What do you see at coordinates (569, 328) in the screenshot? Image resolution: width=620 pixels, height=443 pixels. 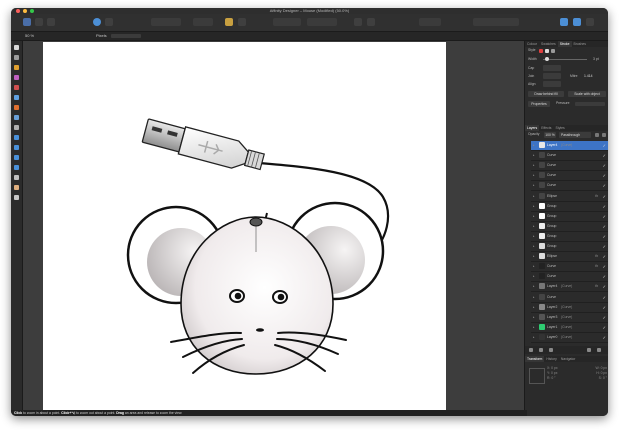 I see `layer-row: ▸ Layer1 (Curve) ✓` at bounding box center [569, 328].